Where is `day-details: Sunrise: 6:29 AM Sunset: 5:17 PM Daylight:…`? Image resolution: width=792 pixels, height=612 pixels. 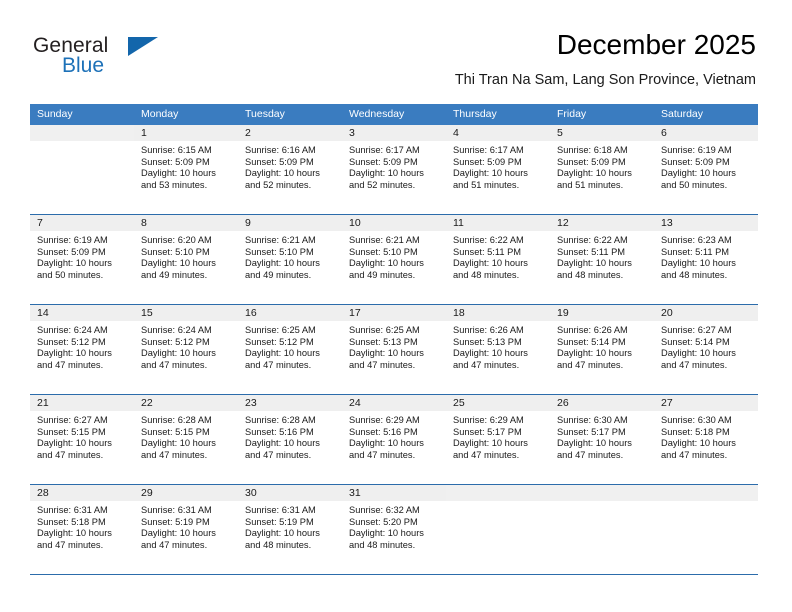 day-details: Sunrise: 6:29 AM Sunset: 5:17 PM Daylight:… is located at coordinates (498, 436).